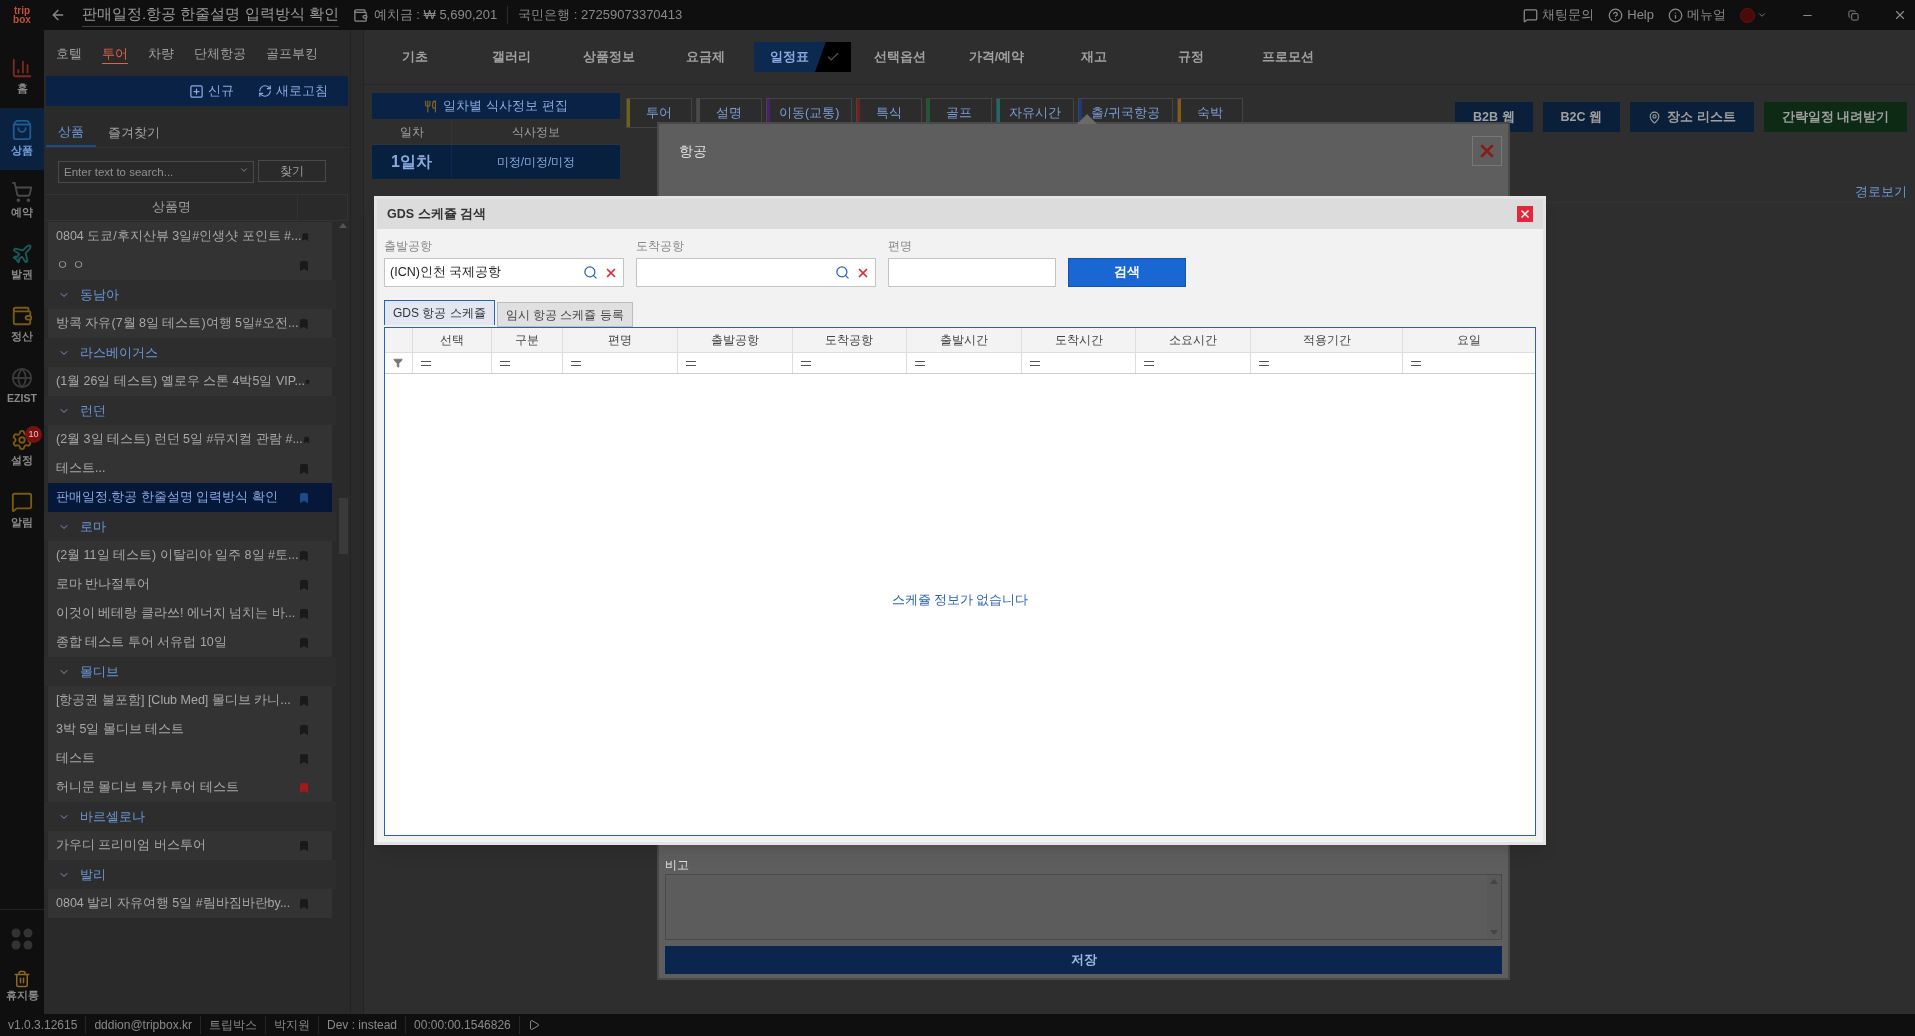 The height and width of the screenshot is (1036, 1915). I want to click on flight-number-field, so click(972, 272).